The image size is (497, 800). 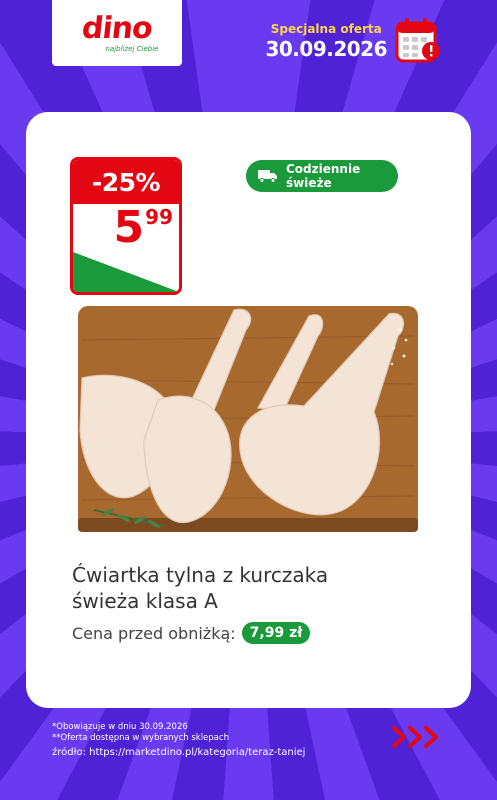 I want to click on footer-validity: *Obowiązuje w dniu 30.09.2026, so click(x=120, y=727).